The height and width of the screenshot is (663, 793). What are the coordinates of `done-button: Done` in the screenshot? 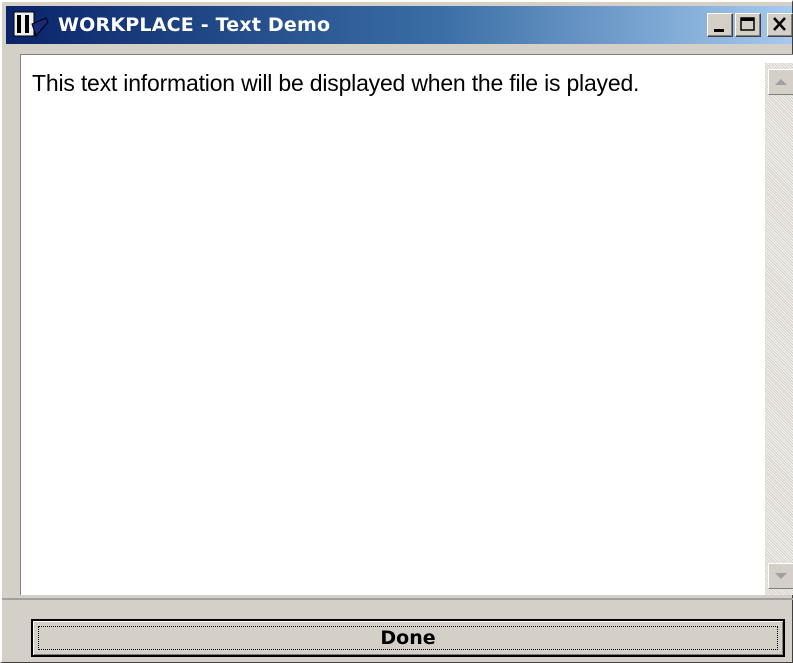 It's located at (408, 638).